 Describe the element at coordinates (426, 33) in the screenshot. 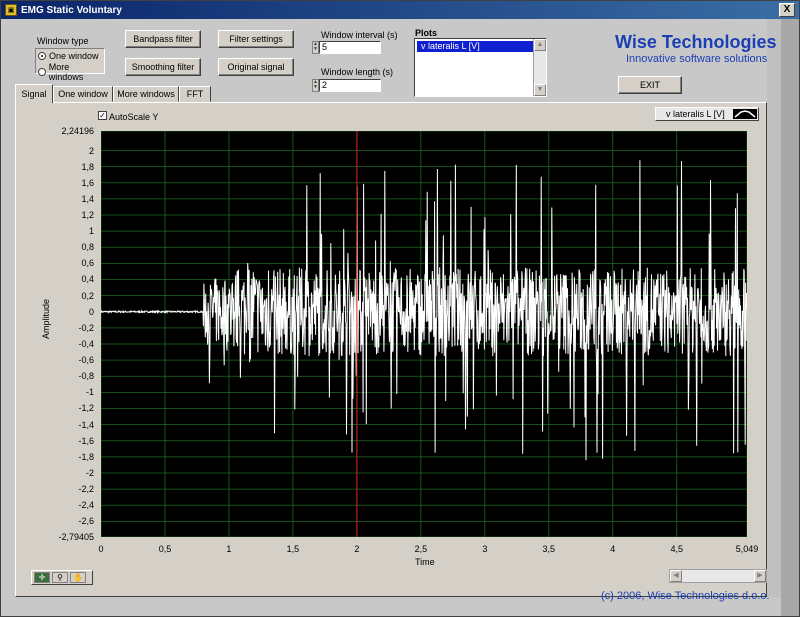

I see `plots-label: Plots` at that location.